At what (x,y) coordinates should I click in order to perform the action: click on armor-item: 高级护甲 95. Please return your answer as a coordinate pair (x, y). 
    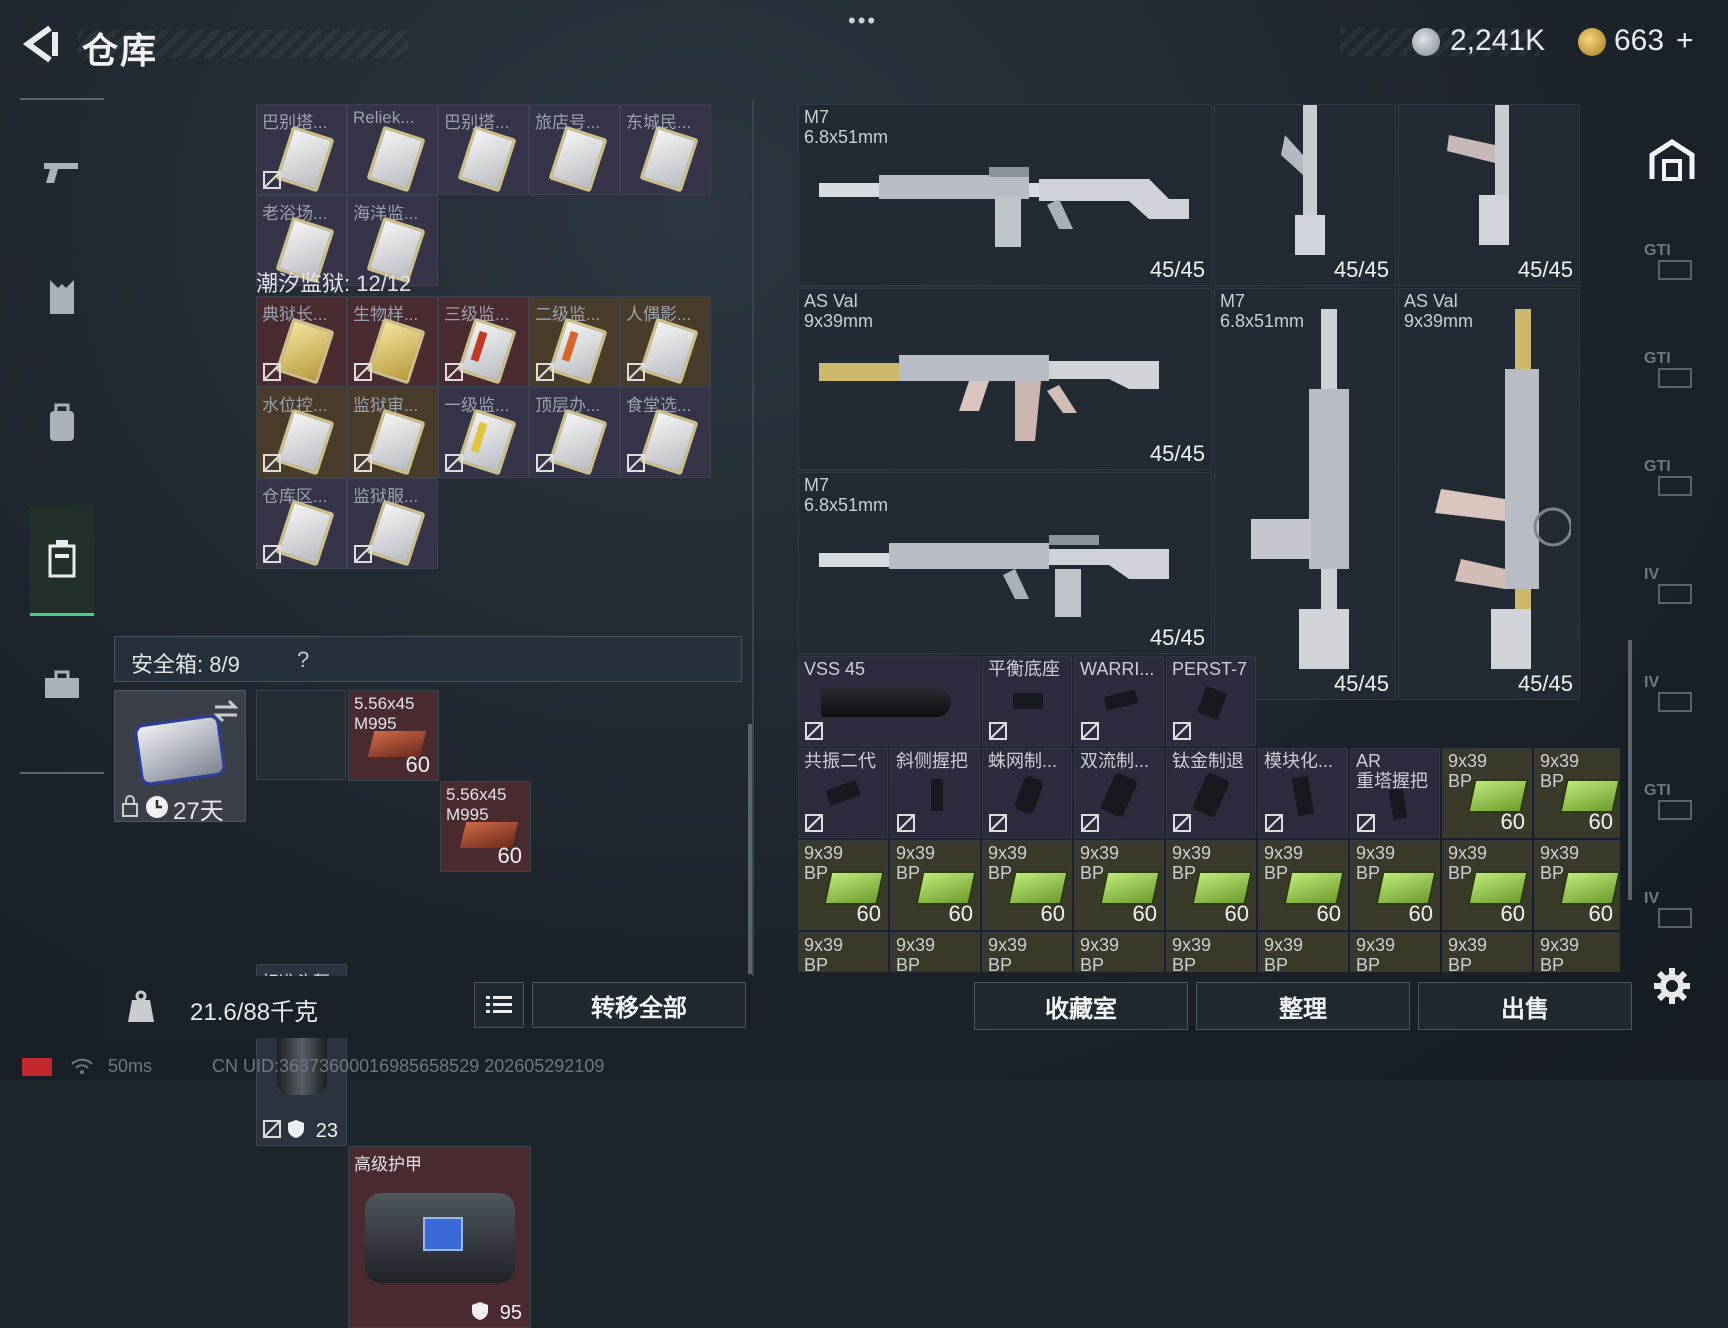
    Looking at the image, I should click on (439, 1237).